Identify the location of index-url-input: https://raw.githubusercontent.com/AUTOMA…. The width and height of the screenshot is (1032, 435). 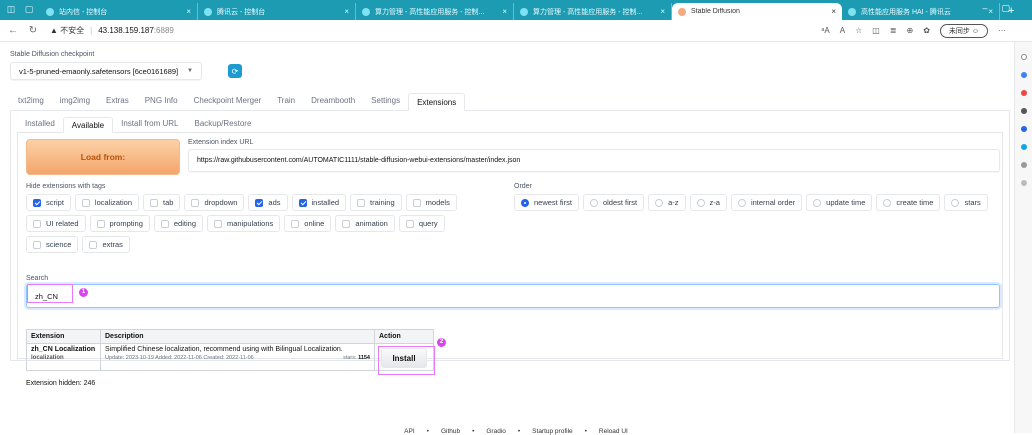
(594, 160).